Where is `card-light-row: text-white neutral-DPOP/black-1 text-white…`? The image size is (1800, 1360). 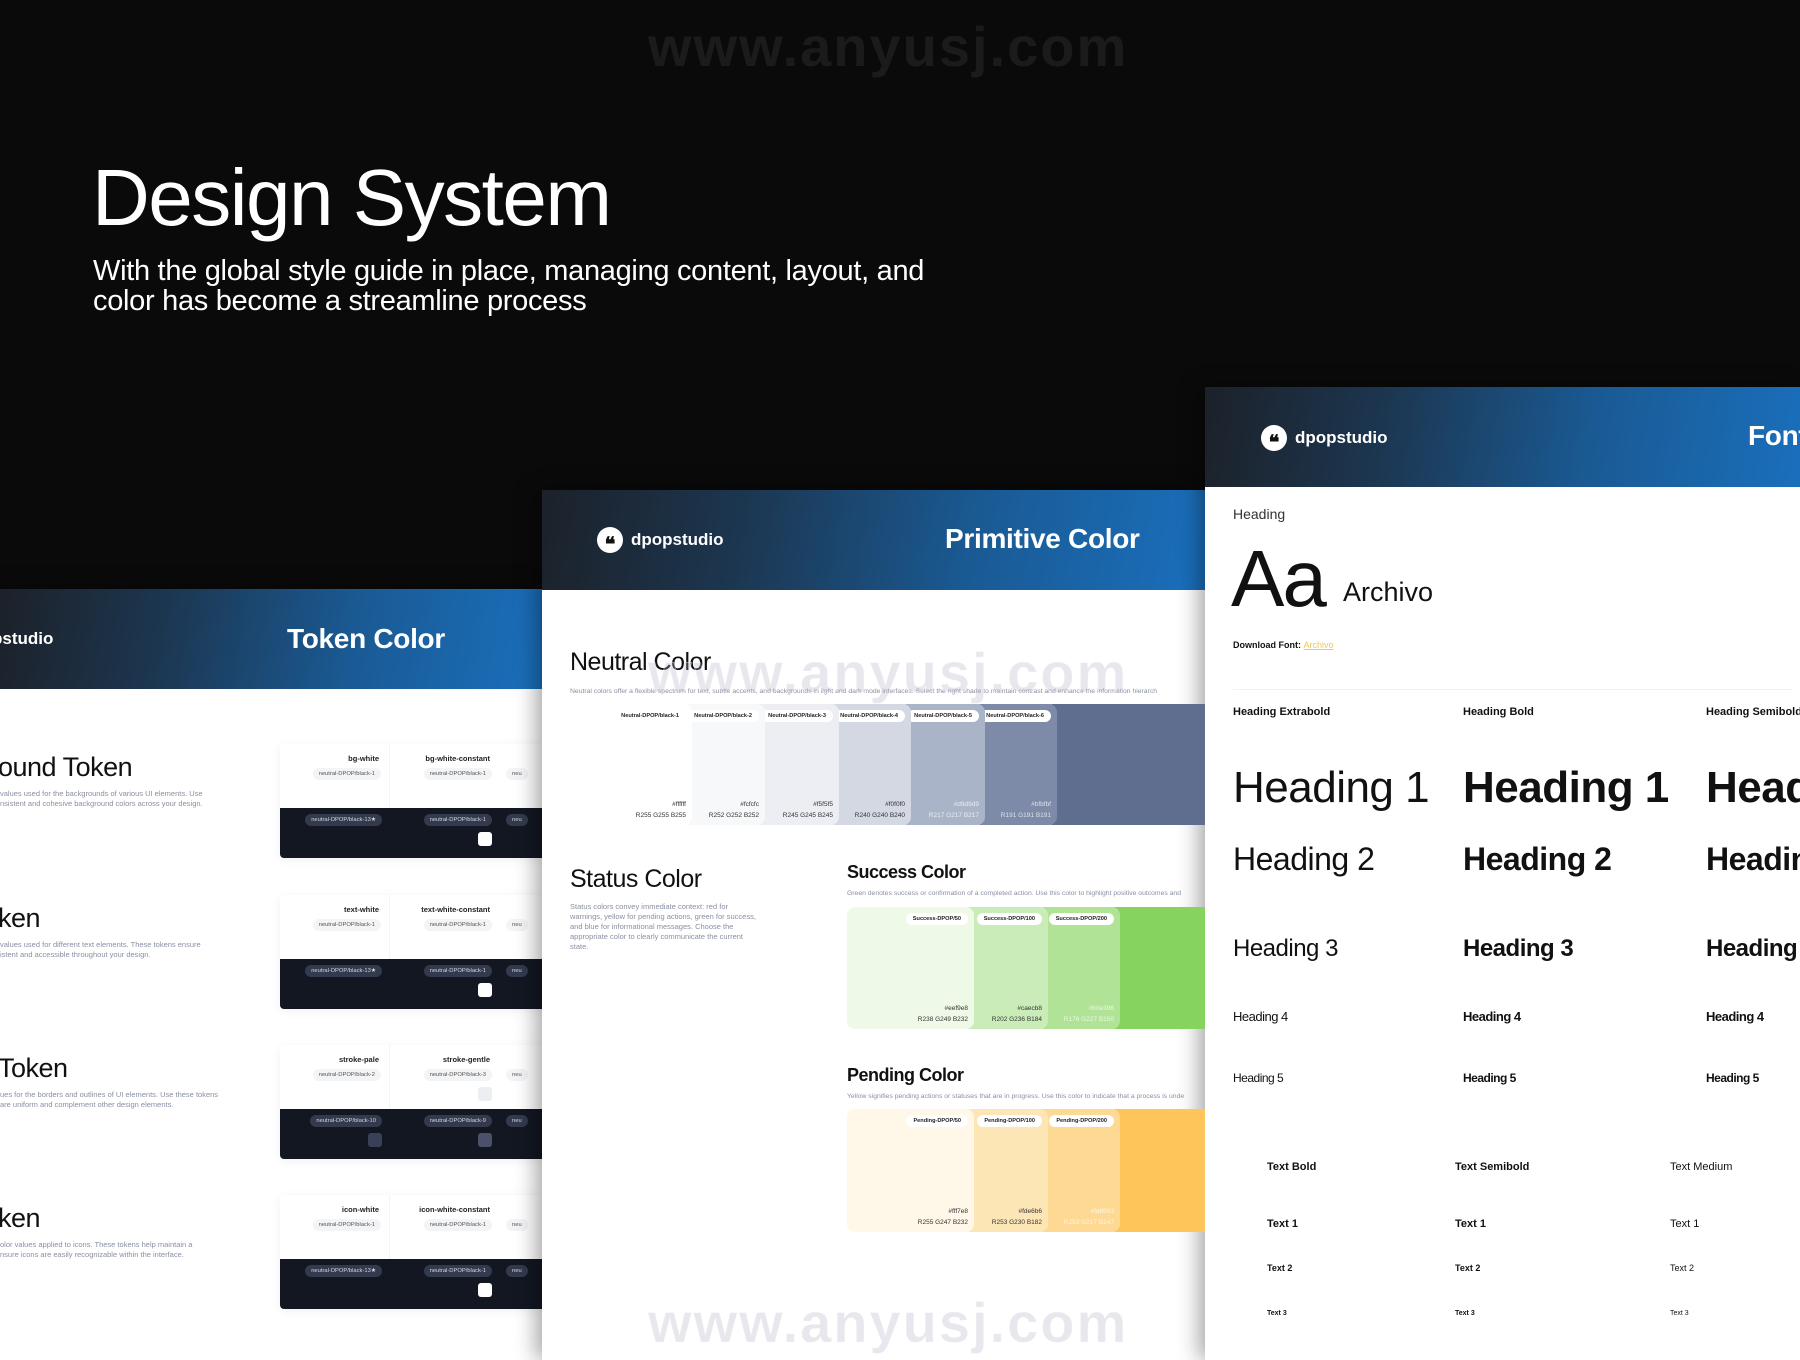
card-light-row: text-white neutral-DPOP/black-1 text-white… is located at coordinates (411, 927).